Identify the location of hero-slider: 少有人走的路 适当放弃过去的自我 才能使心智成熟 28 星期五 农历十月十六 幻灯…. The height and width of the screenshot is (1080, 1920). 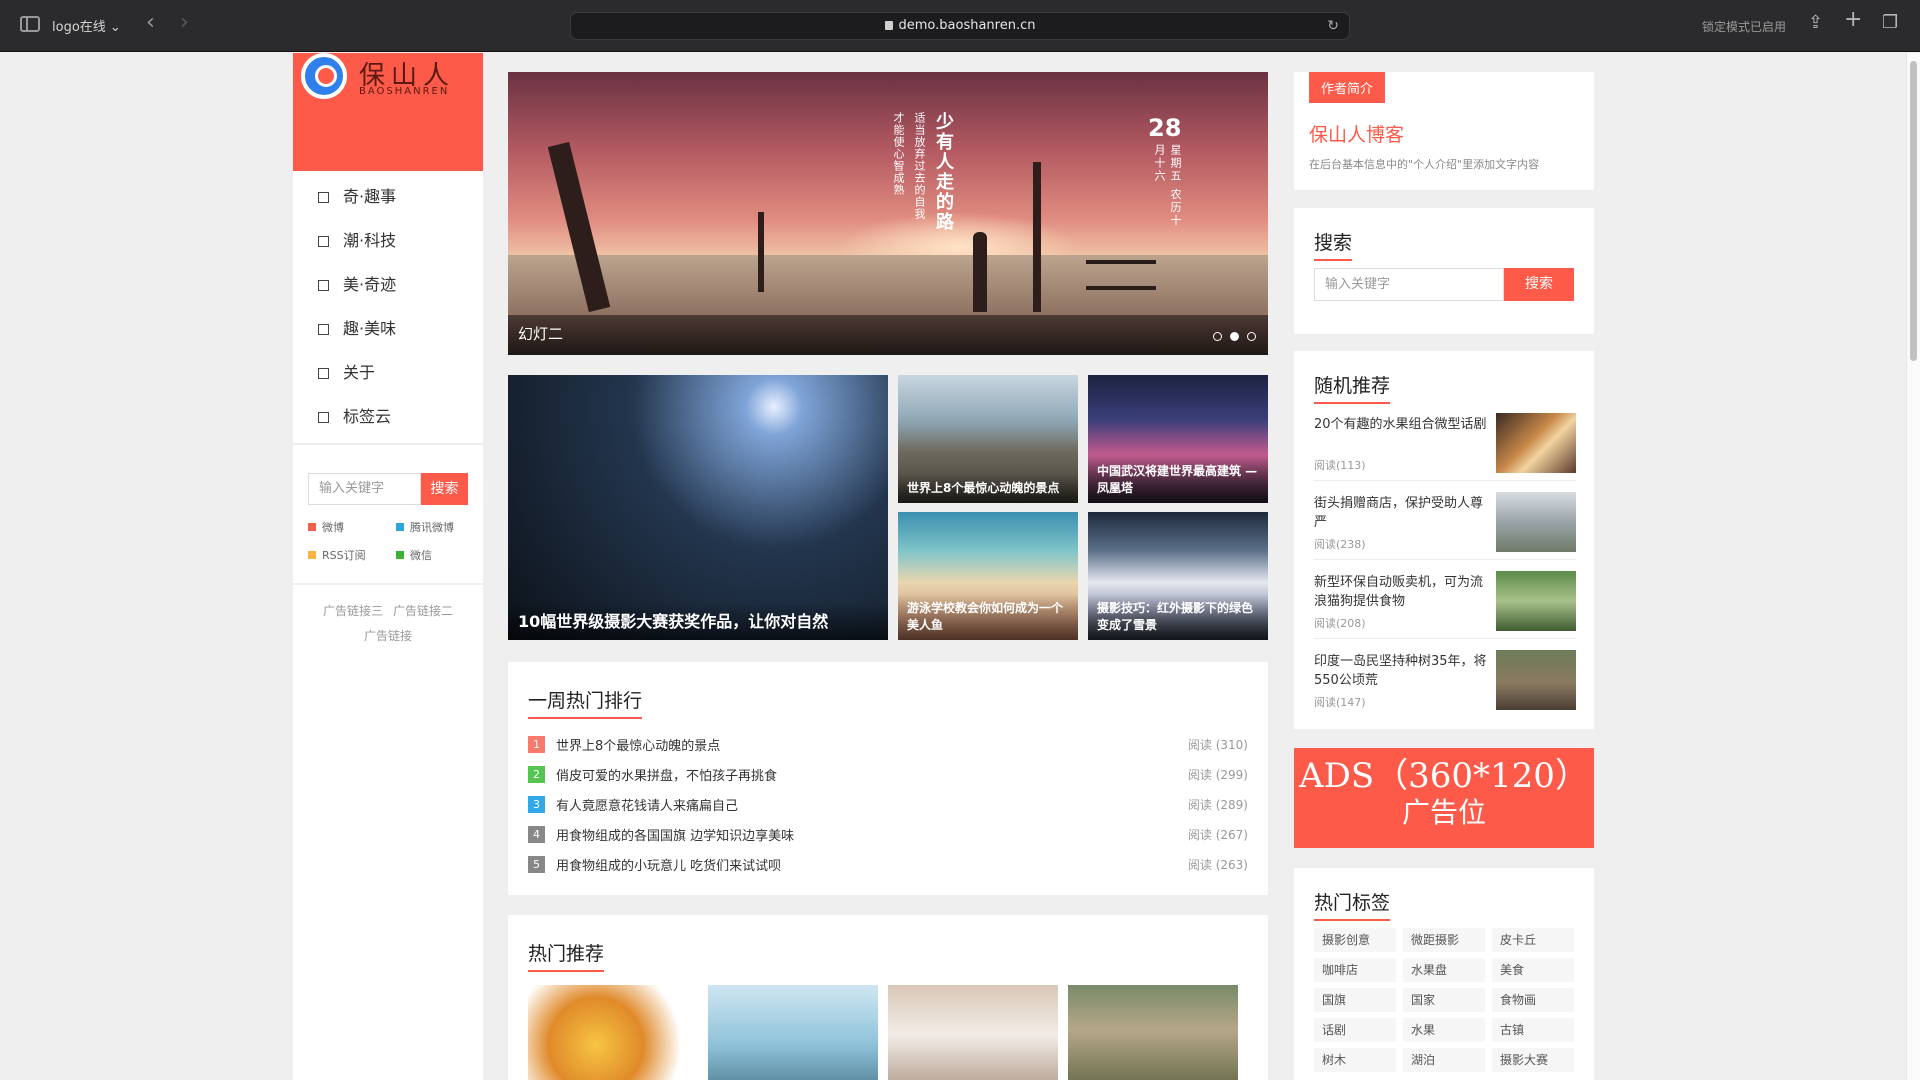
(888, 213).